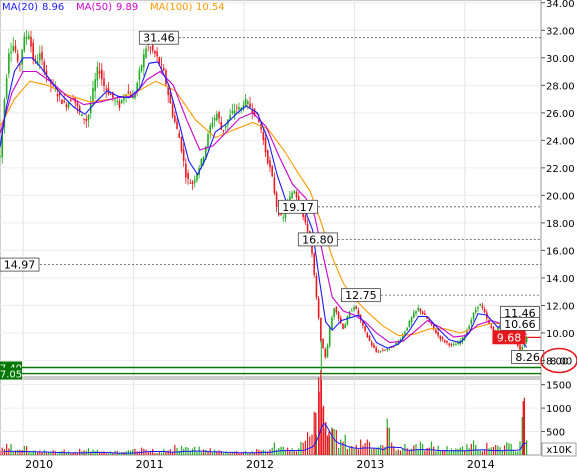 This screenshot has width=577, height=472. What do you see at coordinates (558, 409) in the screenshot?
I see `volume-tick-label: 1000` at bounding box center [558, 409].